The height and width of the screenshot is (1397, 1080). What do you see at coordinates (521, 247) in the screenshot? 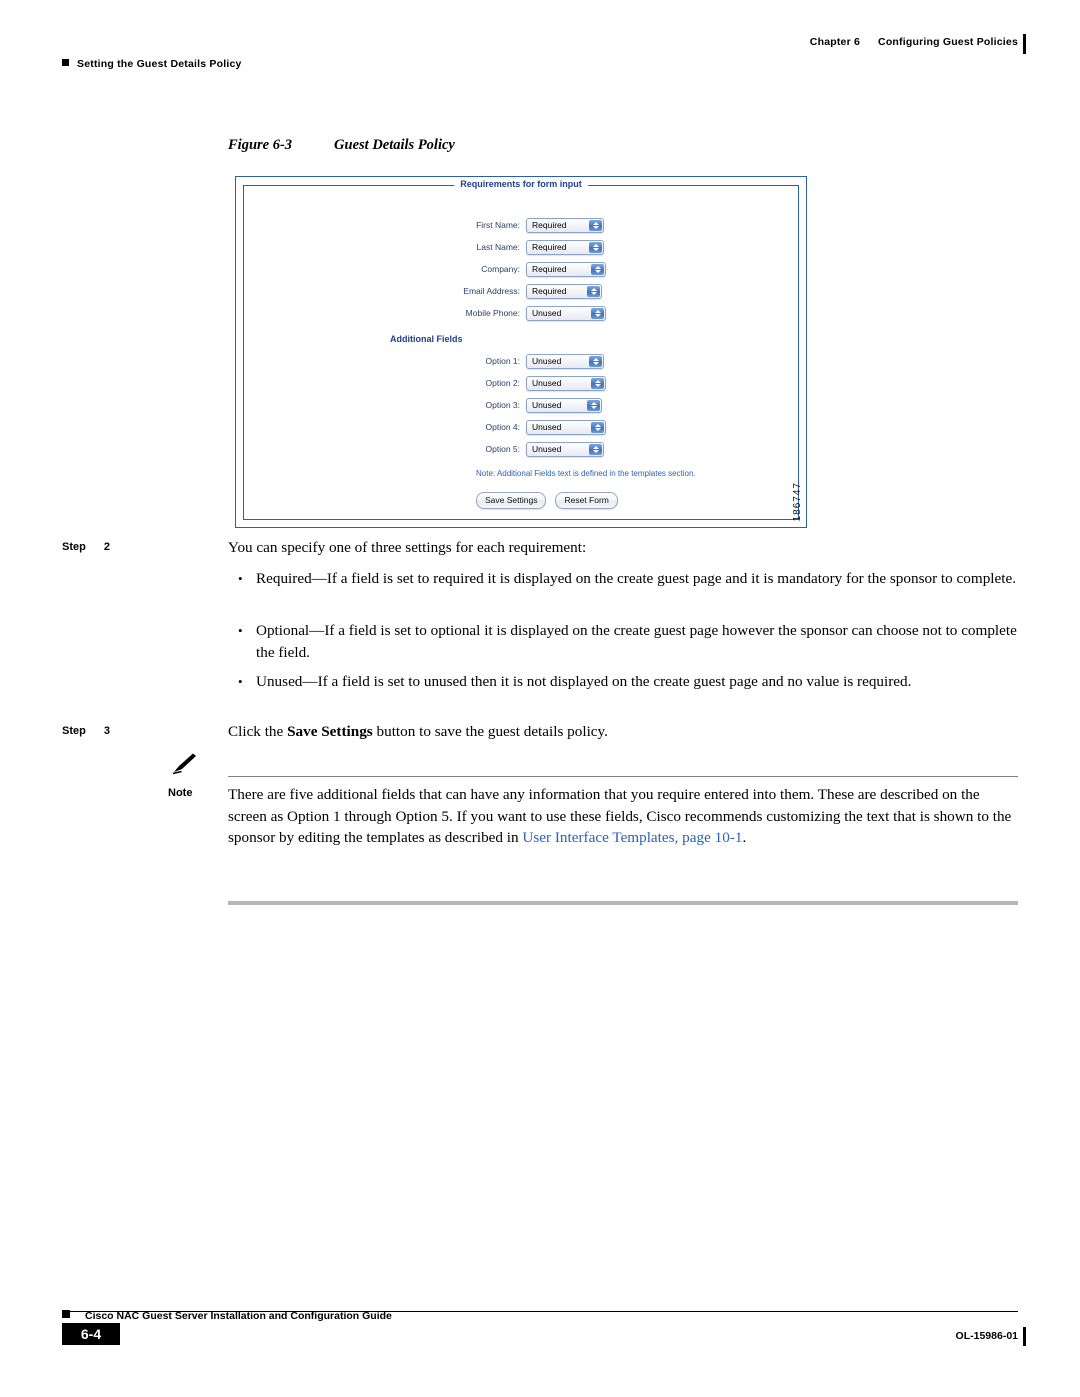
I see `form-row-last-name: Last Name: Required` at bounding box center [521, 247].